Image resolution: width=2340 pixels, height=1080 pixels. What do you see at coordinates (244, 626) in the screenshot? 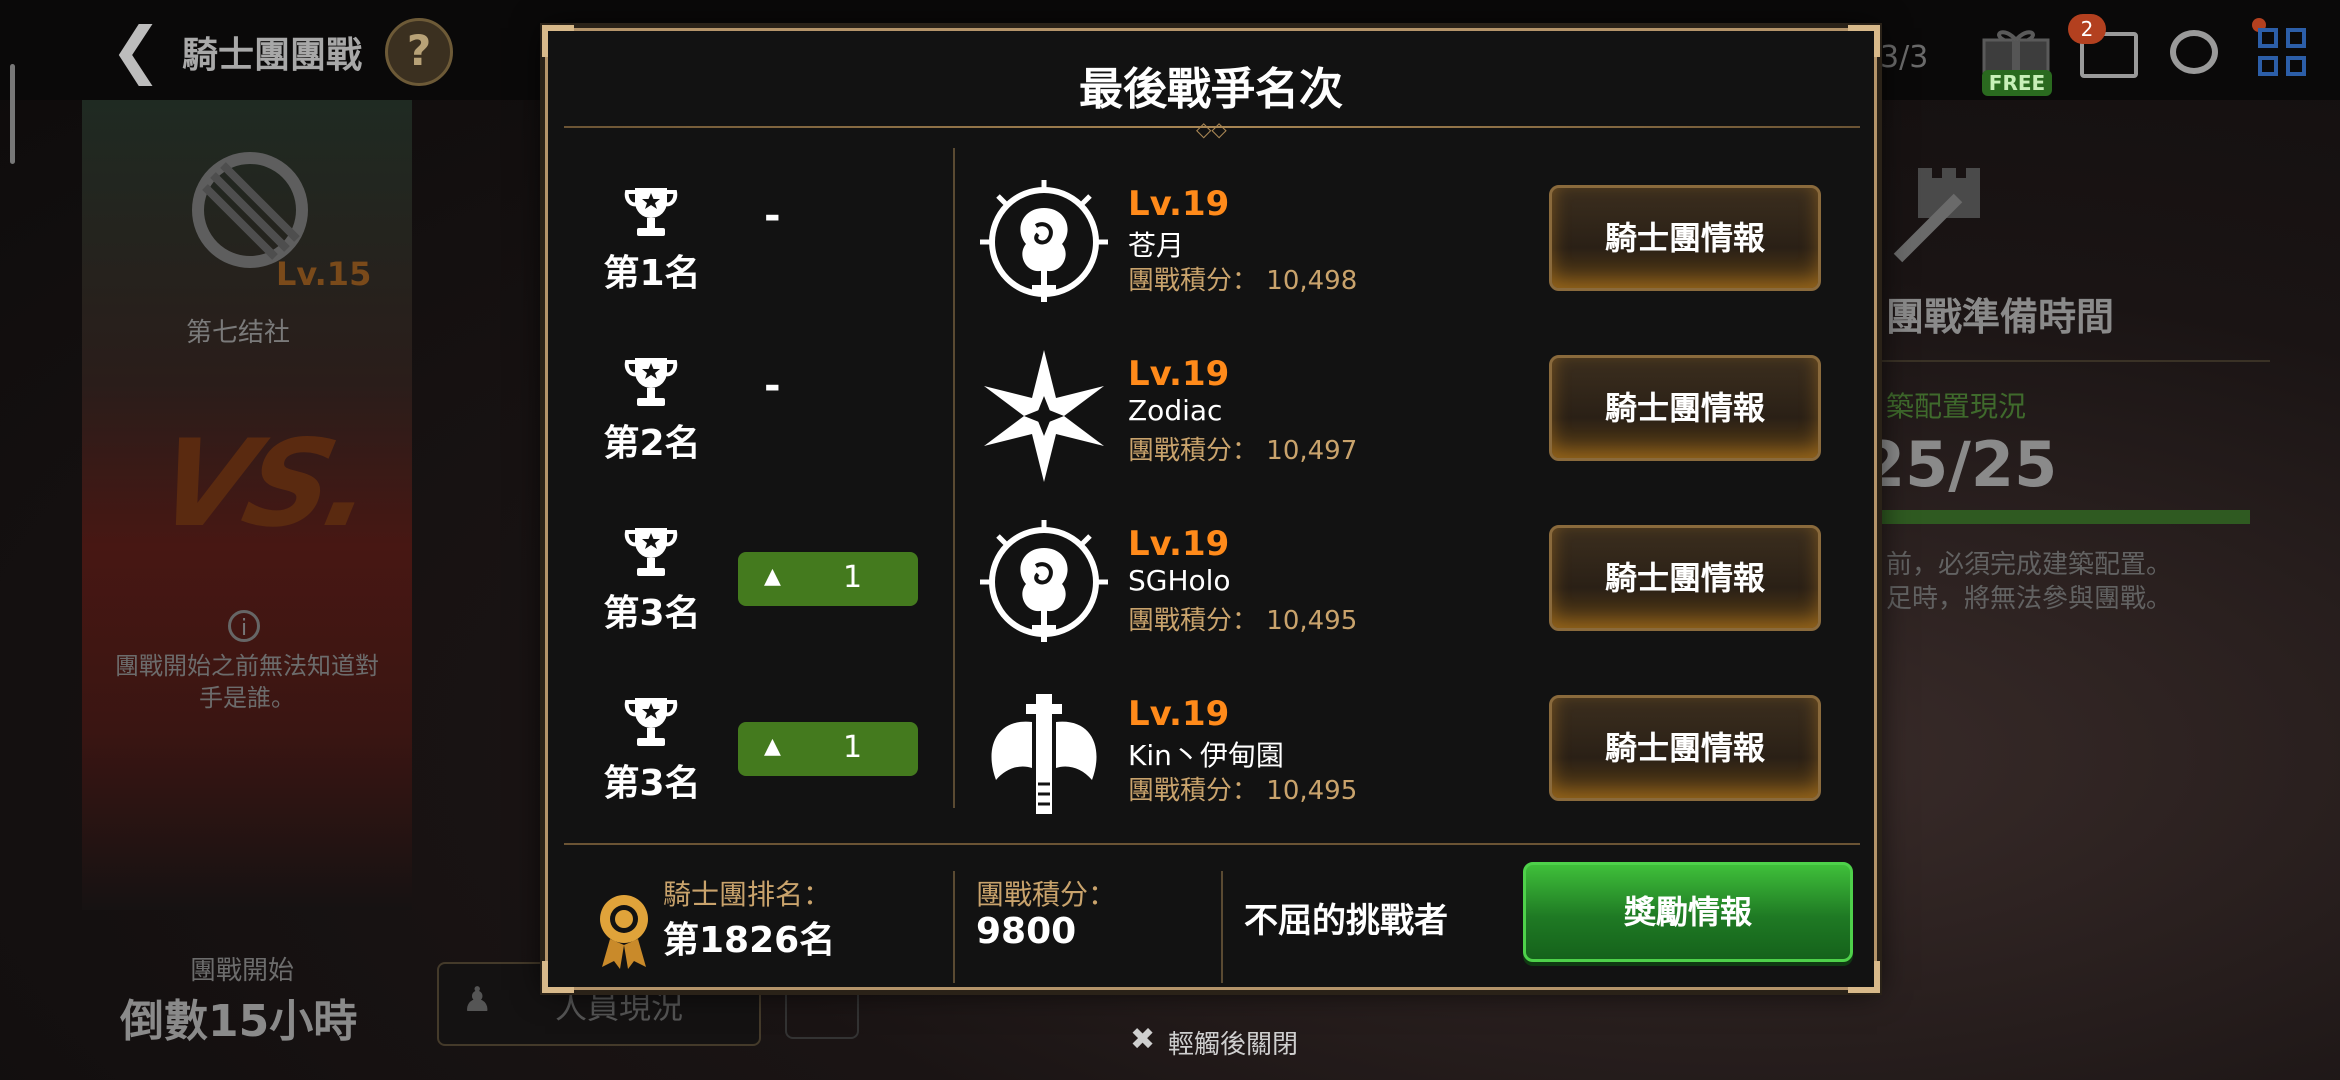
I see `info-icon: i` at bounding box center [244, 626].